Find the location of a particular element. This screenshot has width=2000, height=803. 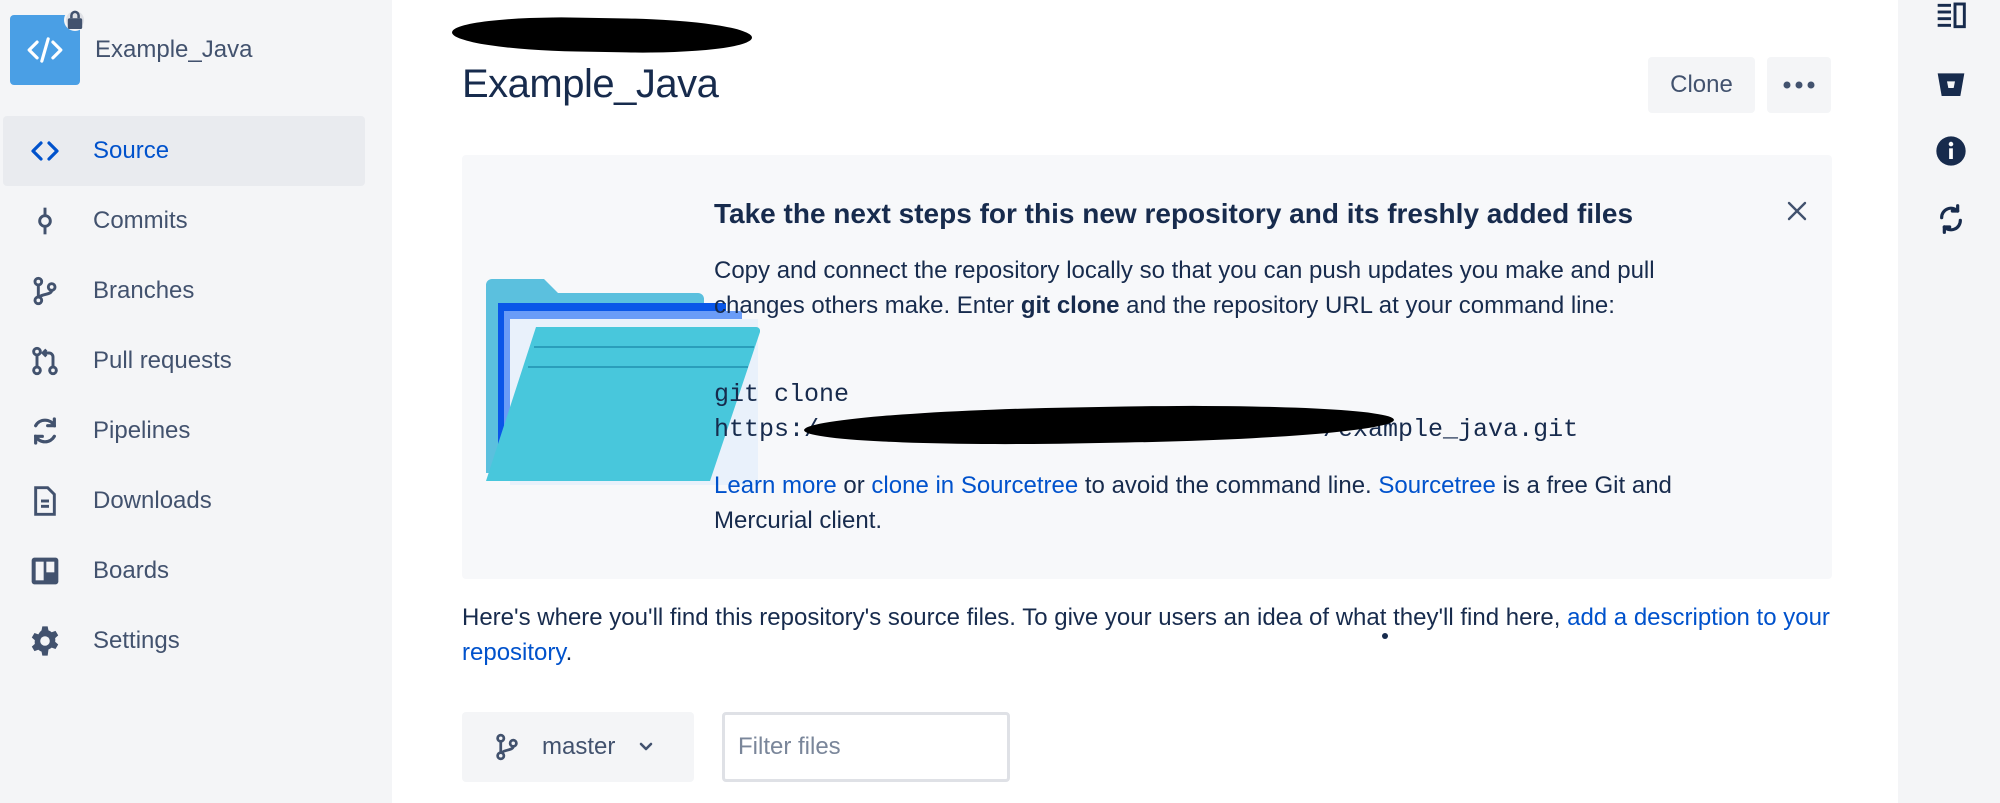

filter-files-input is located at coordinates (866, 747).